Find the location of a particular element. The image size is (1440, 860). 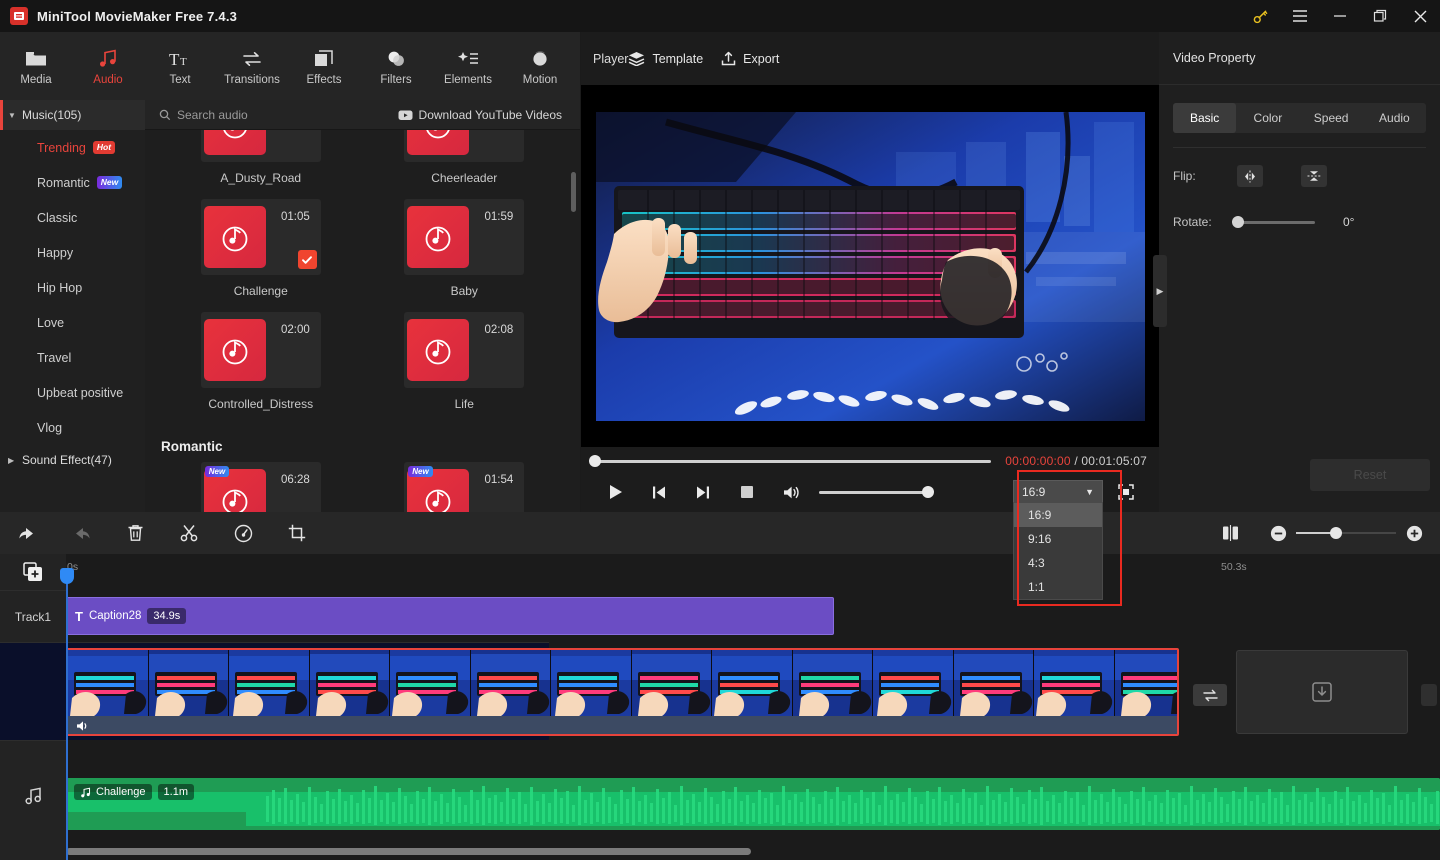

volume-slider is located at coordinates (876, 492).